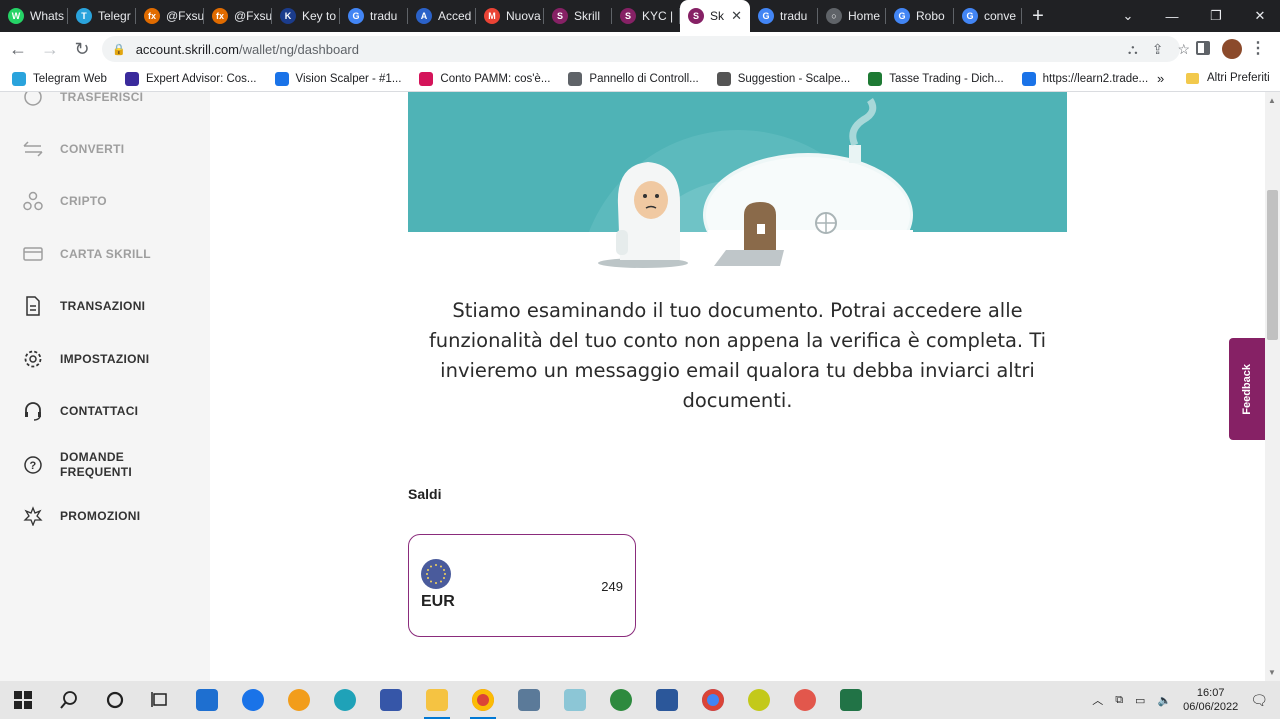  Describe the element at coordinates (1232, 49) in the screenshot. I see `profile-avatar` at that location.